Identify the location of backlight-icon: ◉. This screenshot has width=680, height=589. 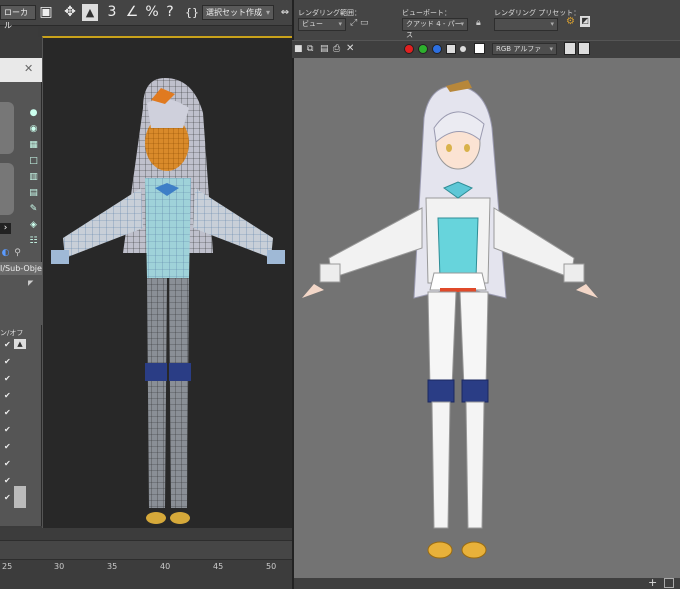
(33, 129).